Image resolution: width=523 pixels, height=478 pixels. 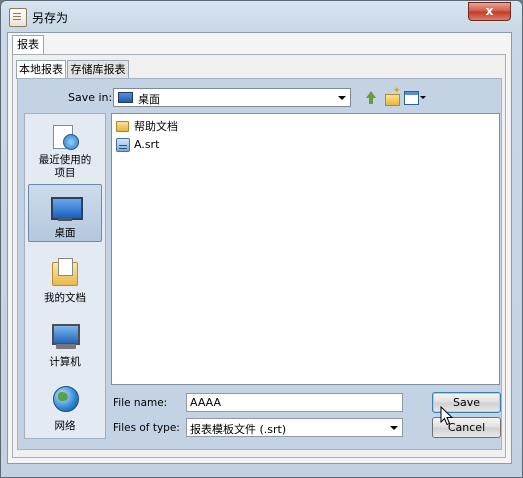 What do you see at coordinates (65, 166) in the screenshot?
I see `place-label: 最近使用的项目` at bounding box center [65, 166].